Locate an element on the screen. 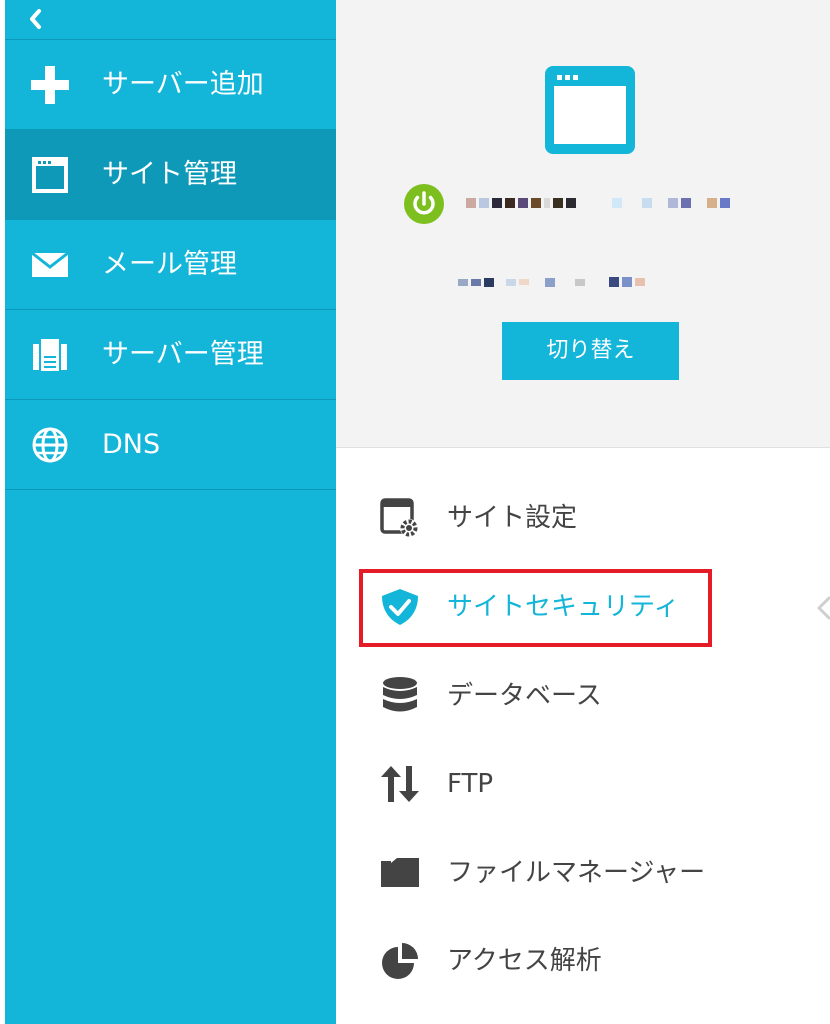 This screenshot has height=1024, width=830. pie-chart-icon is located at coordinates (400, 961).